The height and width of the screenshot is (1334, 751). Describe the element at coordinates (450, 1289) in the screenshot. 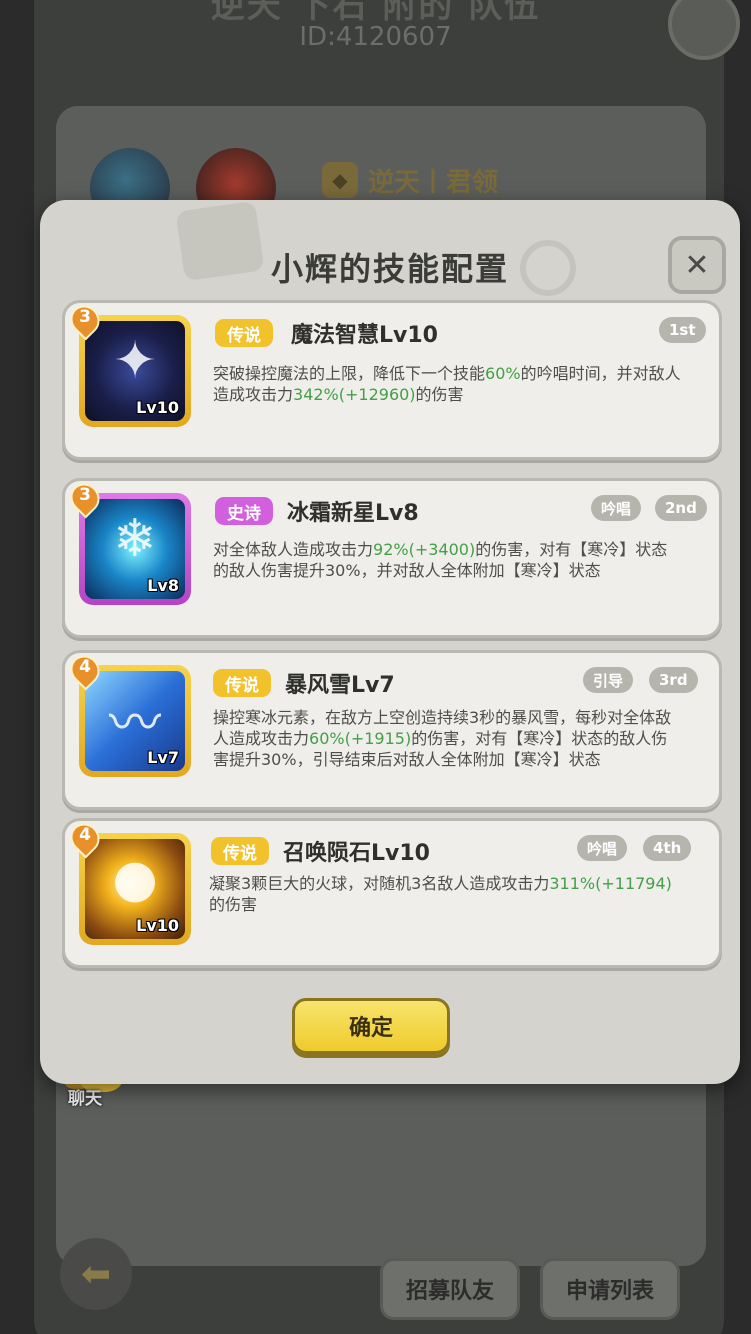

I see `recruit-button: 招募队友` at that location.